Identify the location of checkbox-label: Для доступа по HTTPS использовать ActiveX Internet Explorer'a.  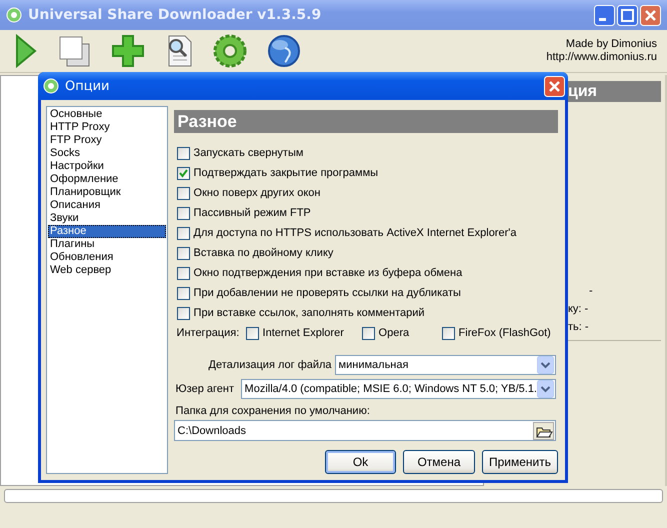
(355, 233).